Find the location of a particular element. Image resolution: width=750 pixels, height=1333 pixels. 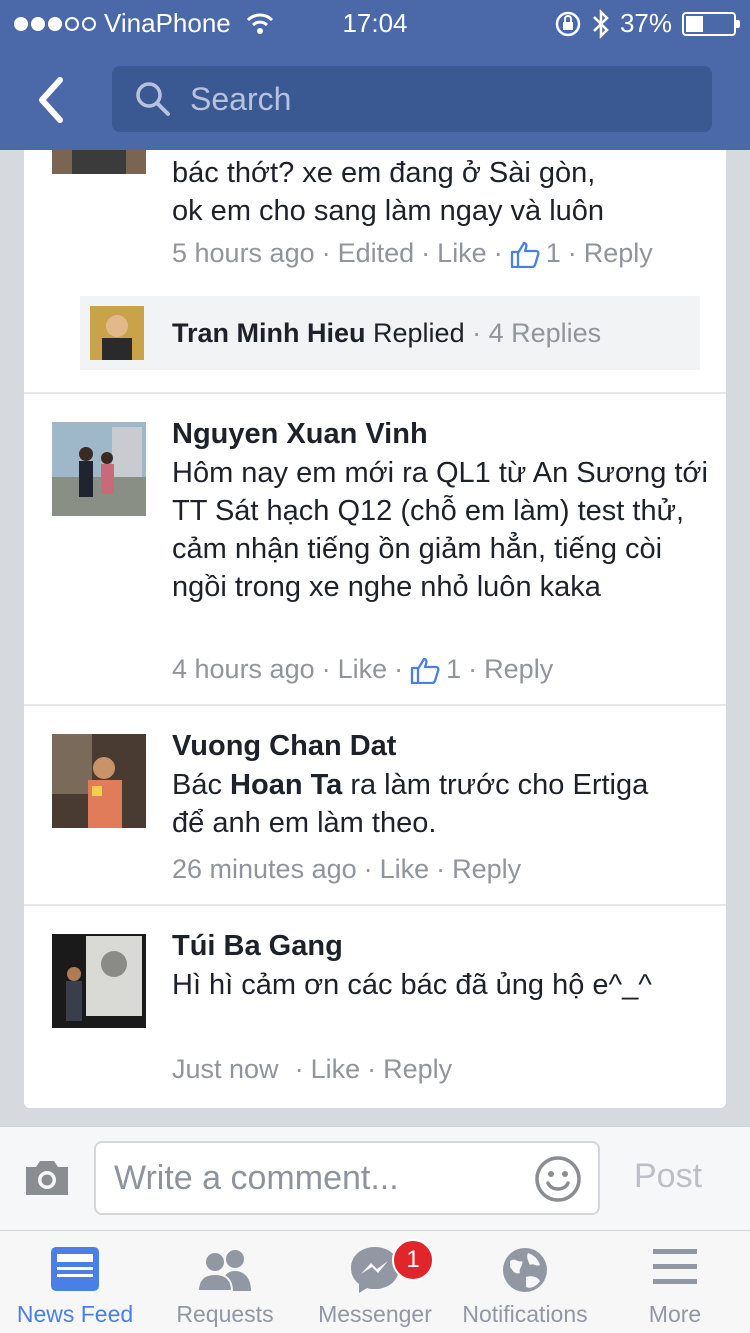

comment-meta: 5 hours ago · Edited · Like · 1 · Reply is located at coordinates (412, 253).